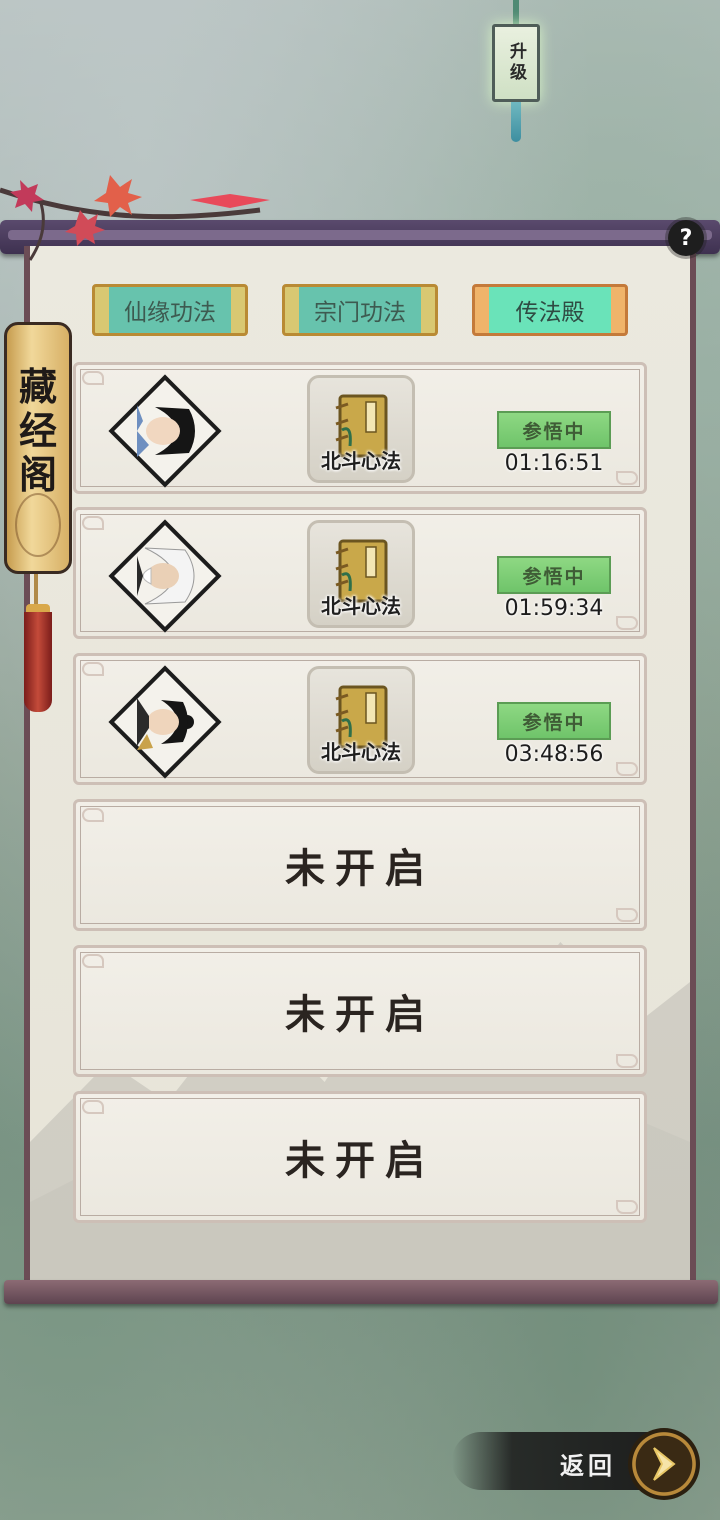  What do you see at coordinates (550, 313) in the screenshot?
I see `tab-label: 传法殿` at bounding box center [550, 313].